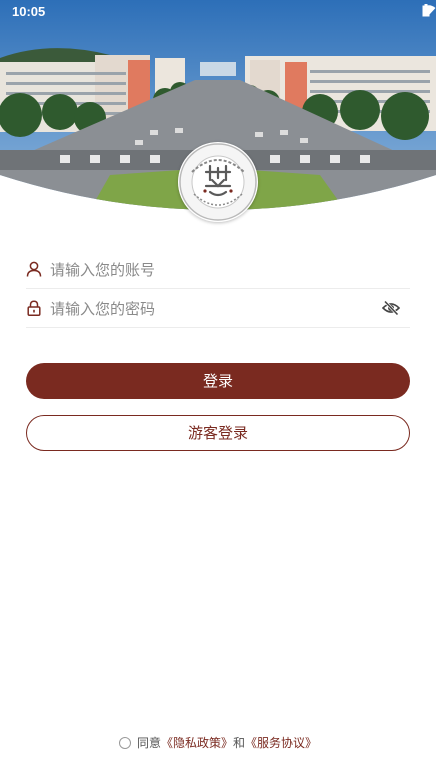 The image size is (436, 776). I want to click on eye-off-icon, so click(391, 308).